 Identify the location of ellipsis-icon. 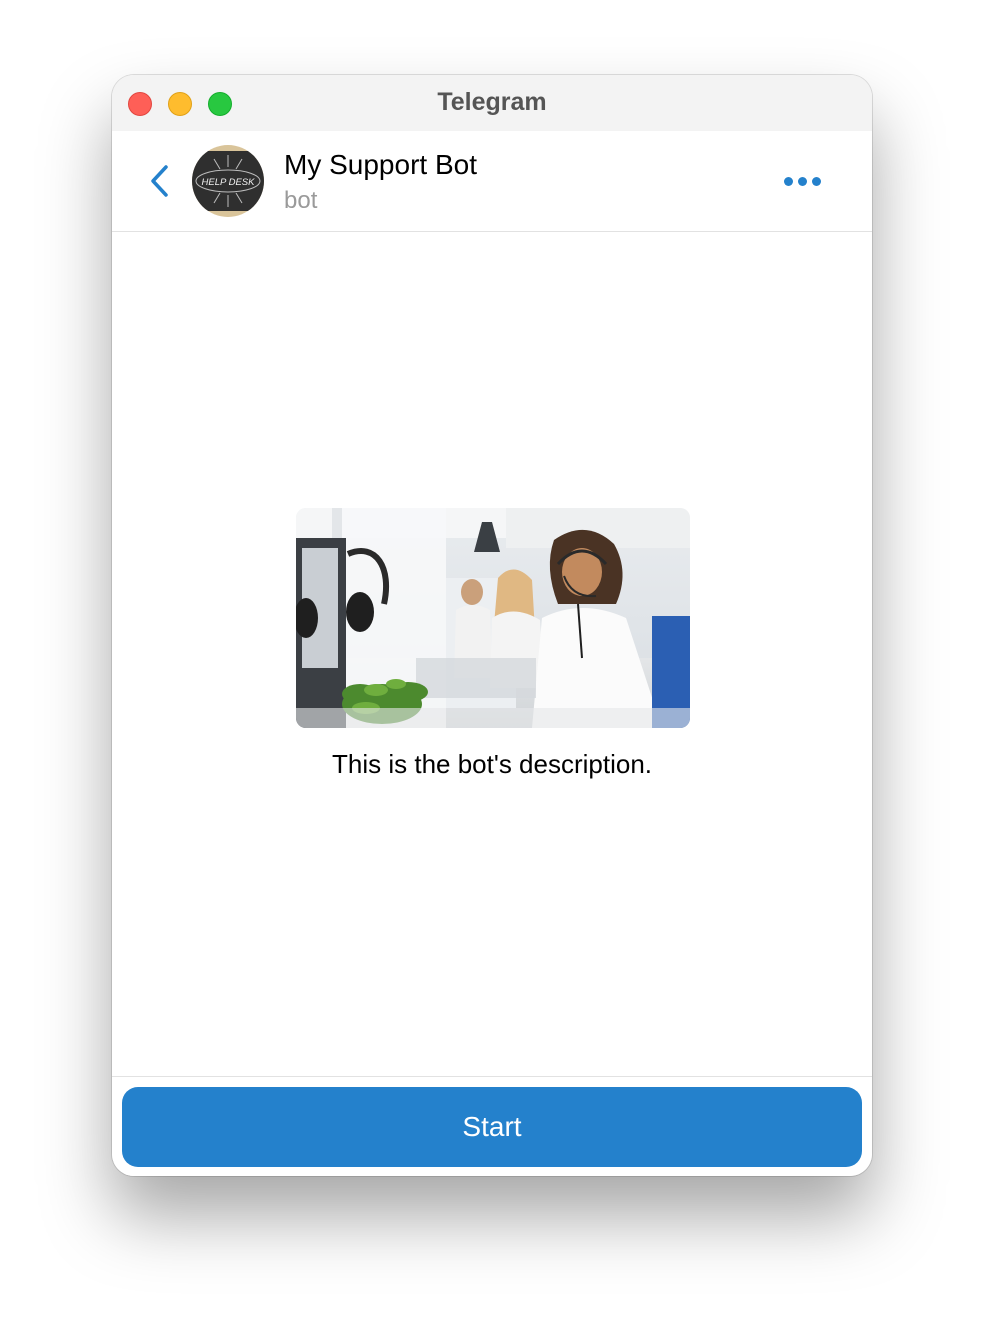
(788, 181).